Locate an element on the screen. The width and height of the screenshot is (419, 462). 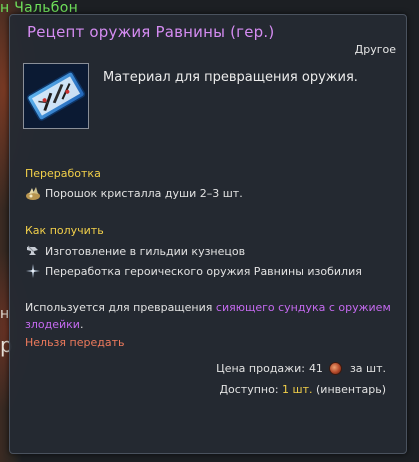
usage-suffix: . is located at coordinates (81, 324).